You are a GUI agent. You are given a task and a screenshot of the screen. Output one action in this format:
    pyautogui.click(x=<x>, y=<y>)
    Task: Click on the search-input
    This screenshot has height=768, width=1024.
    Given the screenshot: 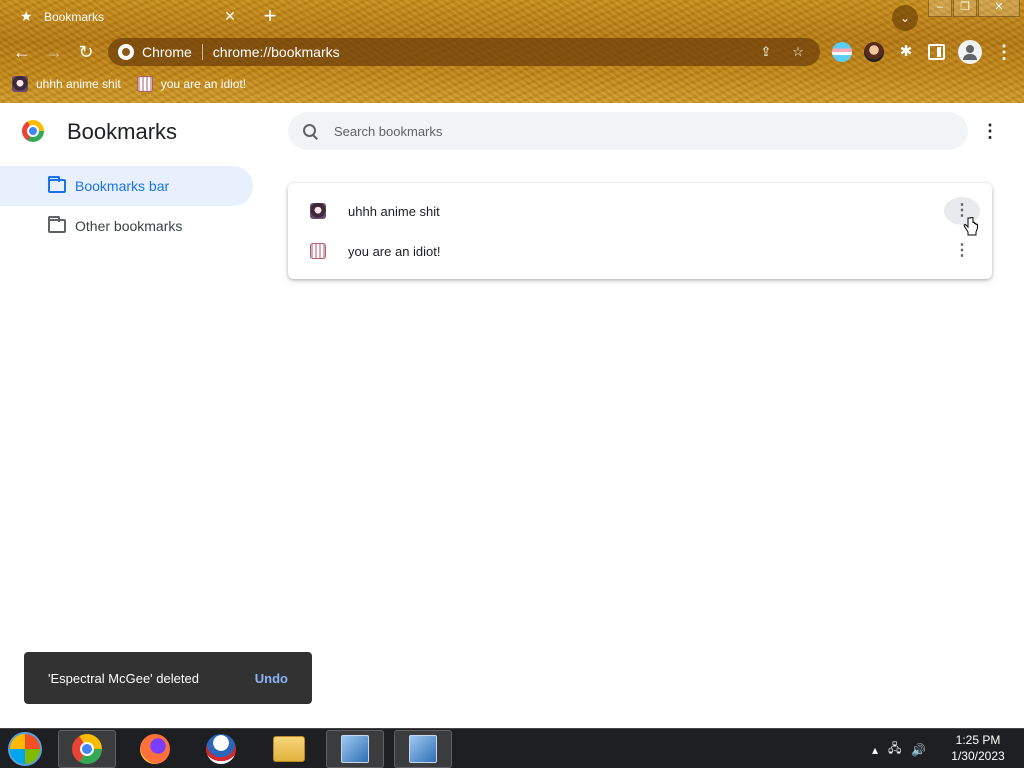 What is the action you would take?
    pyautogui.click(x=624, y=131)
    